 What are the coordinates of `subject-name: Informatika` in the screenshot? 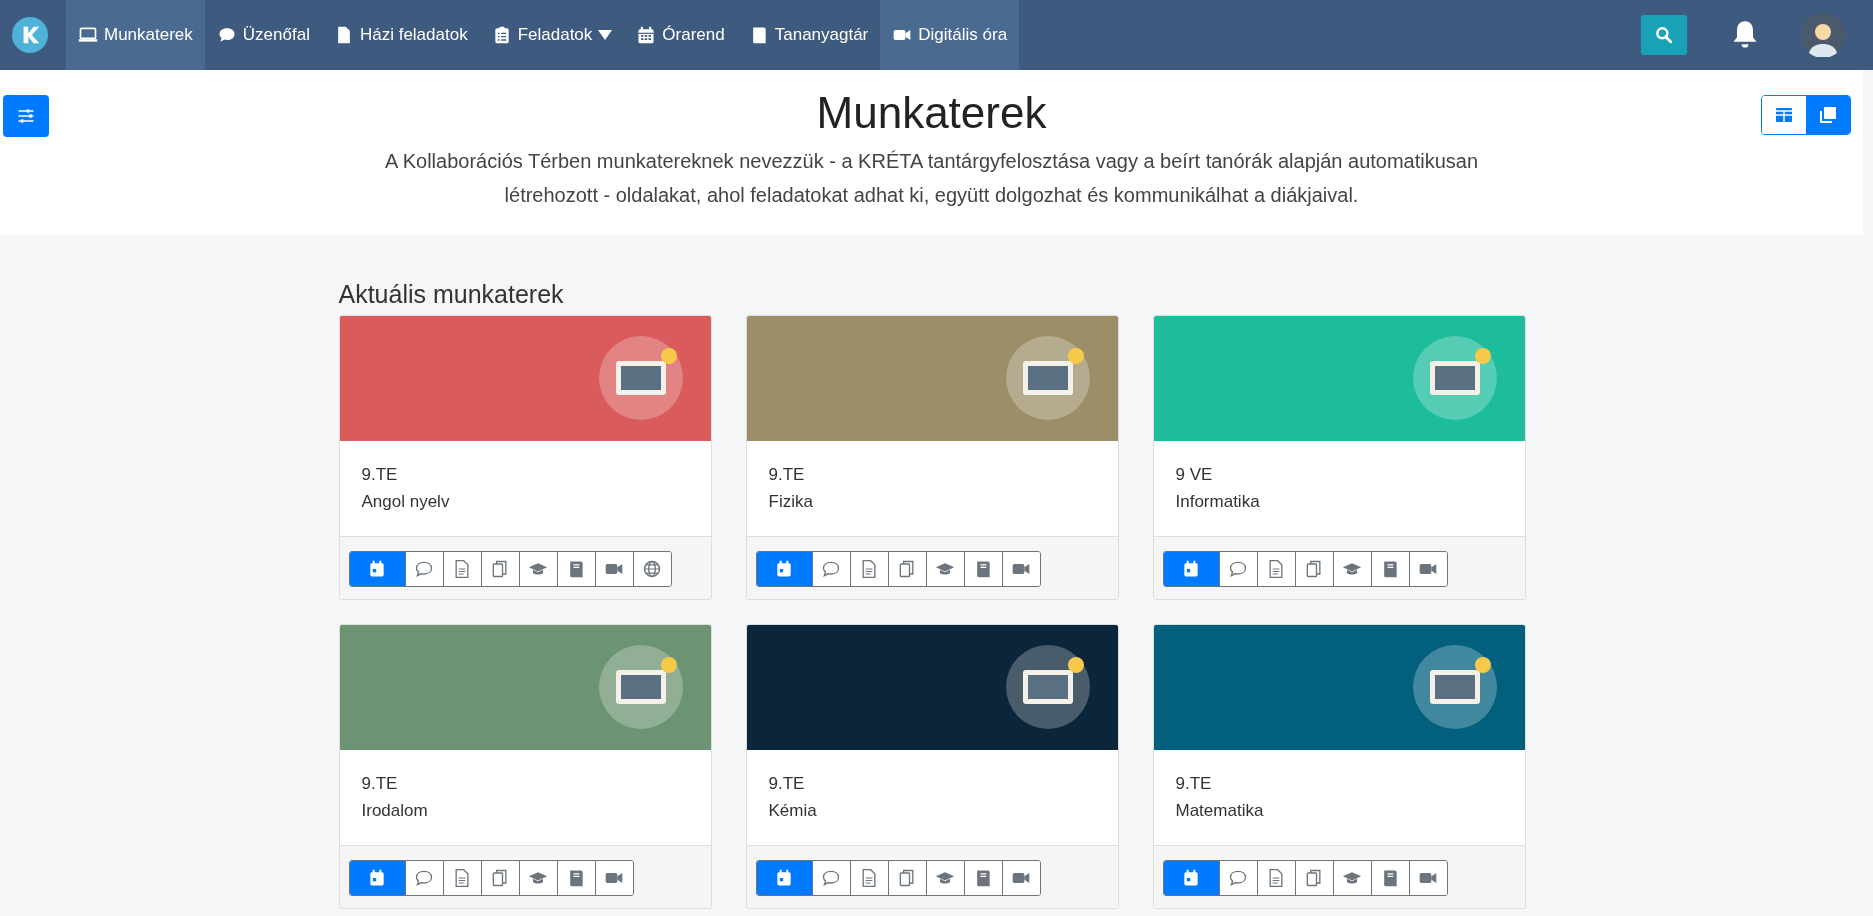 It's located at (1218, 502).